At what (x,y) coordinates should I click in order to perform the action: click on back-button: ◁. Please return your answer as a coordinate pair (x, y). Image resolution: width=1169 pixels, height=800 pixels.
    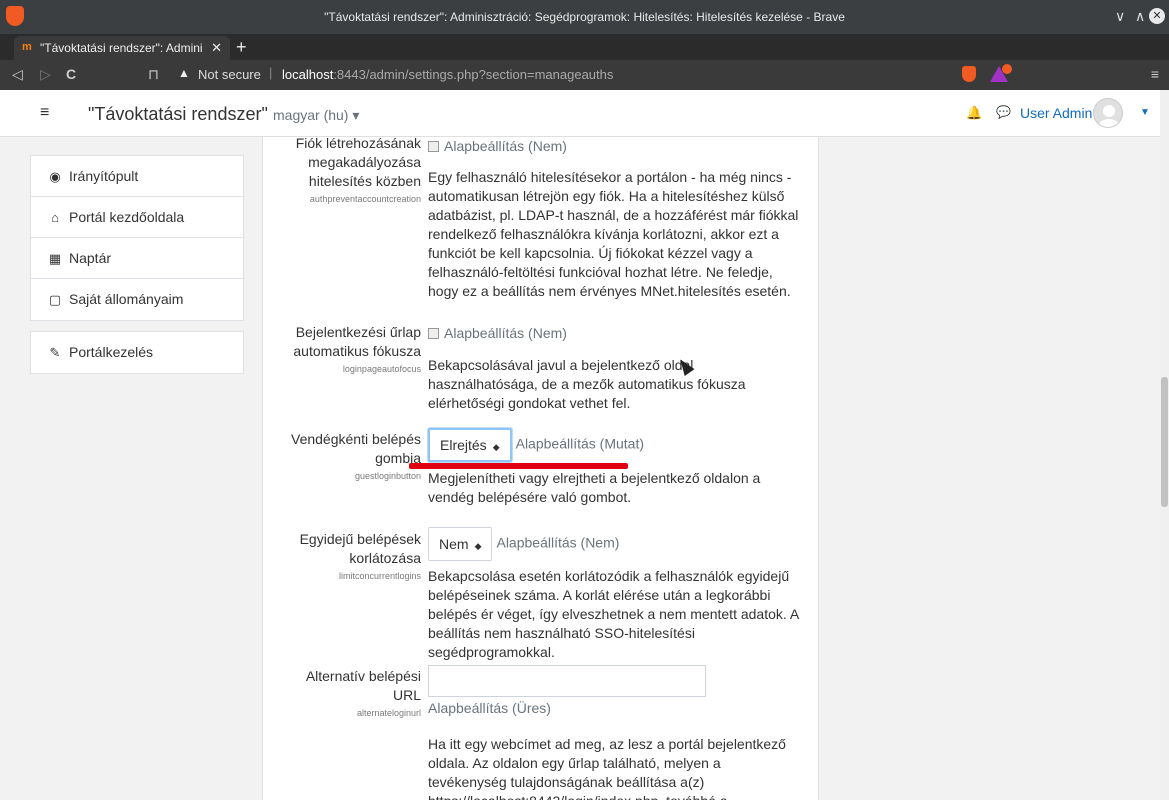
    Looking at the image, I should click on (17, 74).